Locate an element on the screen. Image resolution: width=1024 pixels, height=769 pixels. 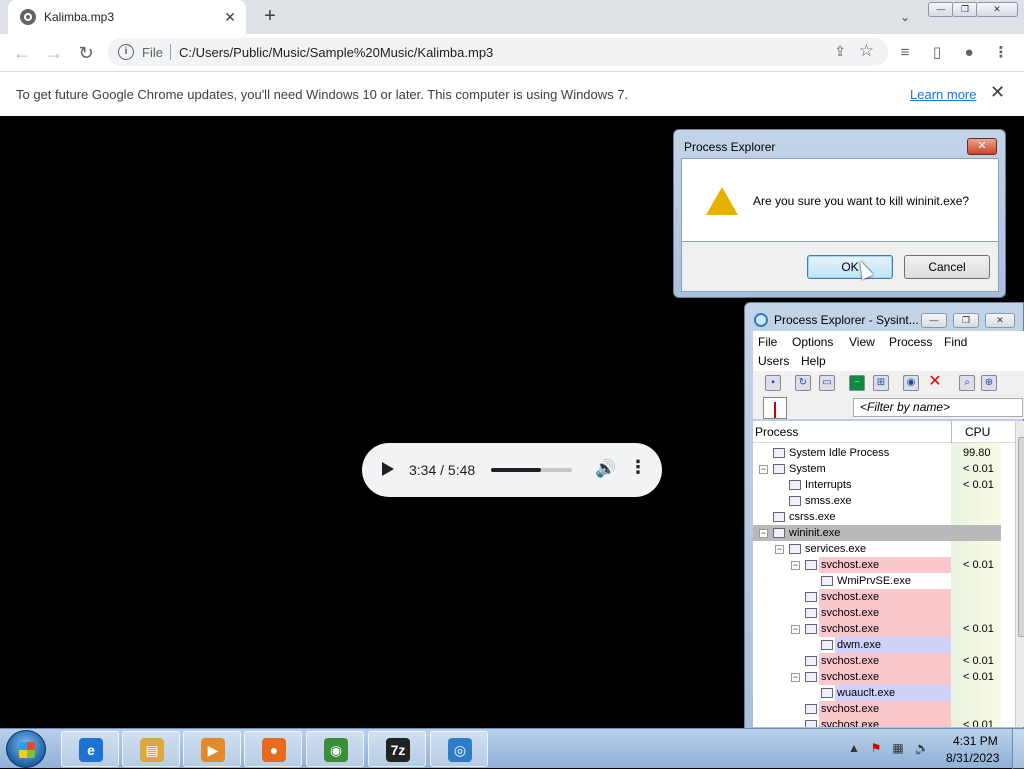
clock-date: 8/31/2023 is located at coordinates (972, 758).